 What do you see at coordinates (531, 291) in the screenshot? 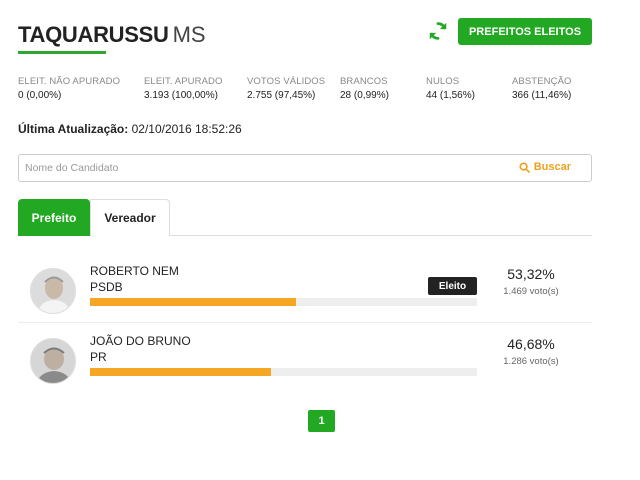
I see `candidate-votes: 1.469 voto(s)` at bounding box center [531, 291].